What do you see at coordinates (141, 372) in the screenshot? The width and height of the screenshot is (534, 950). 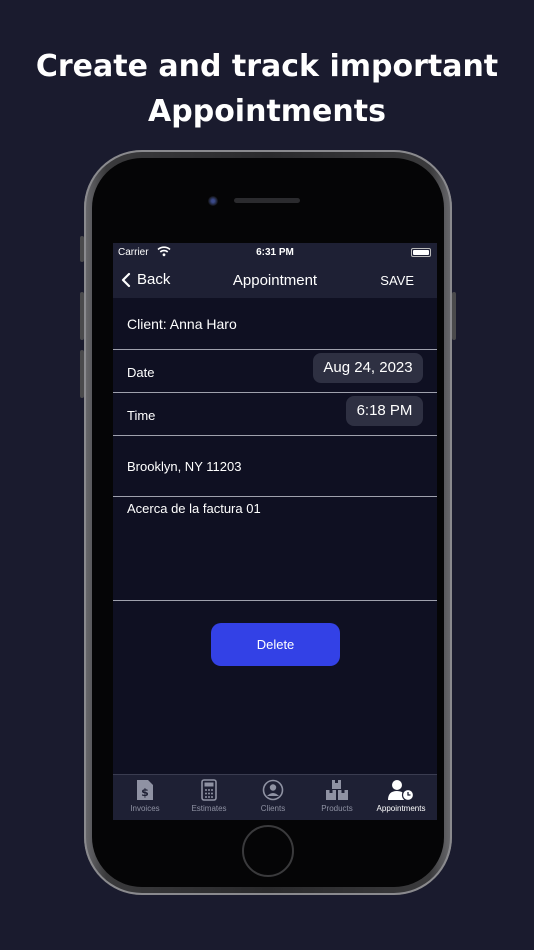 I see `date-label: Date` at bounding box center [141, 372].